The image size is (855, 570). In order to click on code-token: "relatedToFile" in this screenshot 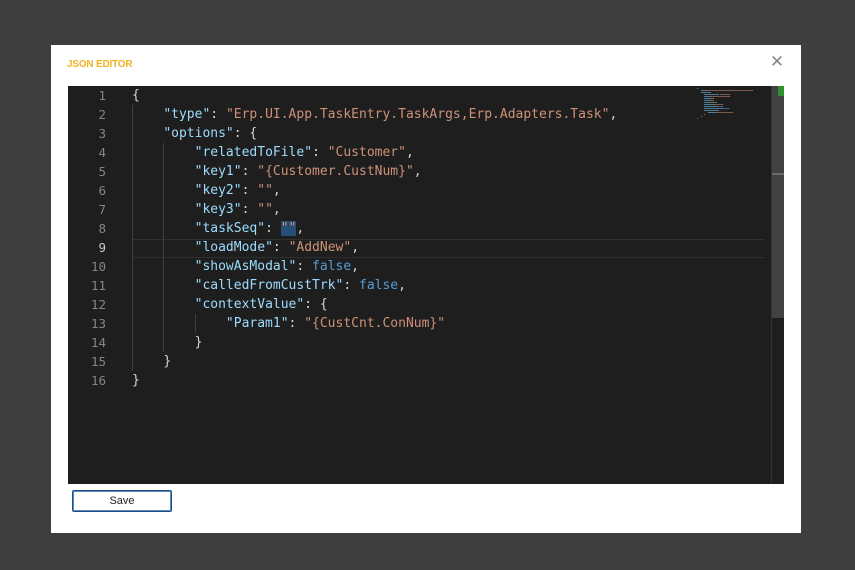, I will do `click(253, 152)`.